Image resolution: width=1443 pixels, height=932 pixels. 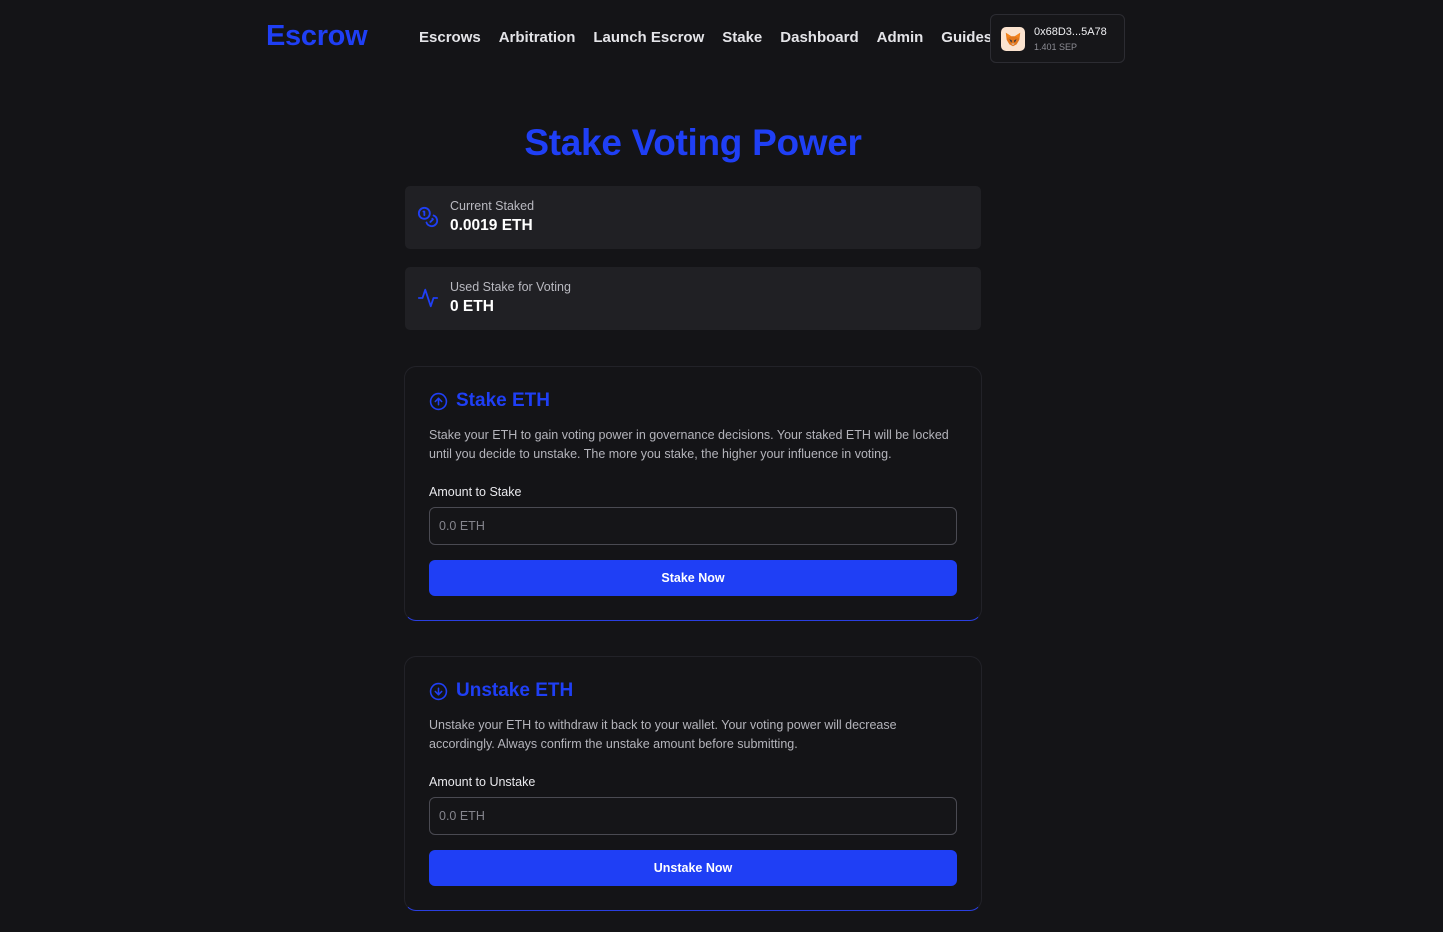 What do you see at coordinates (693, 142) in the screenshot?
I see `page-title: Stake Voting Power` at bounding box center [693, 142].